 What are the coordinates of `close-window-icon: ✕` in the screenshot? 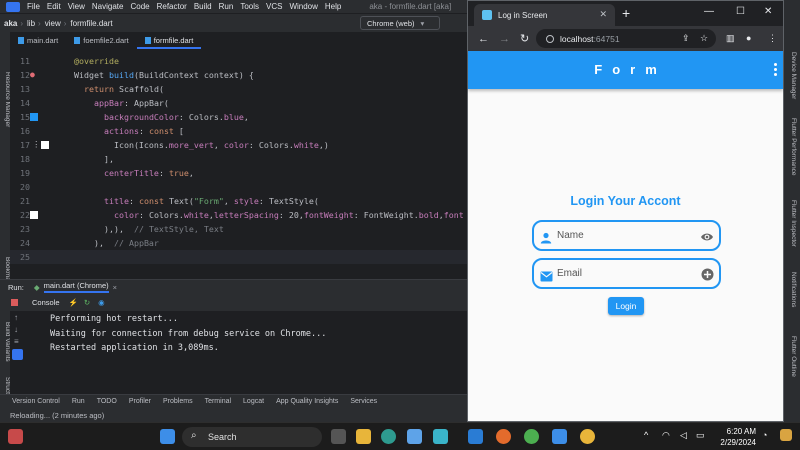 It's located at (768, 11).